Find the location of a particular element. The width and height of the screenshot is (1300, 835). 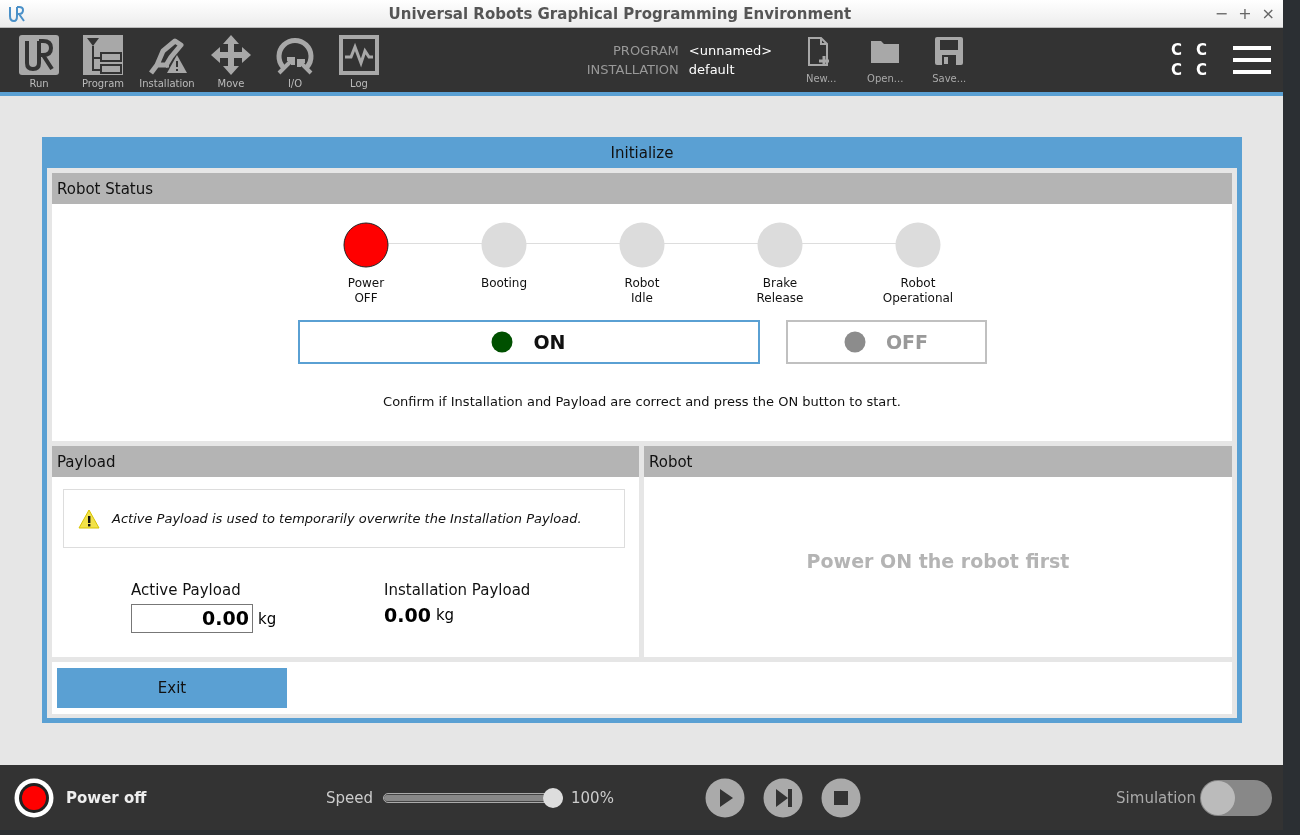

speed-slider is located at coordinates (473, 797).